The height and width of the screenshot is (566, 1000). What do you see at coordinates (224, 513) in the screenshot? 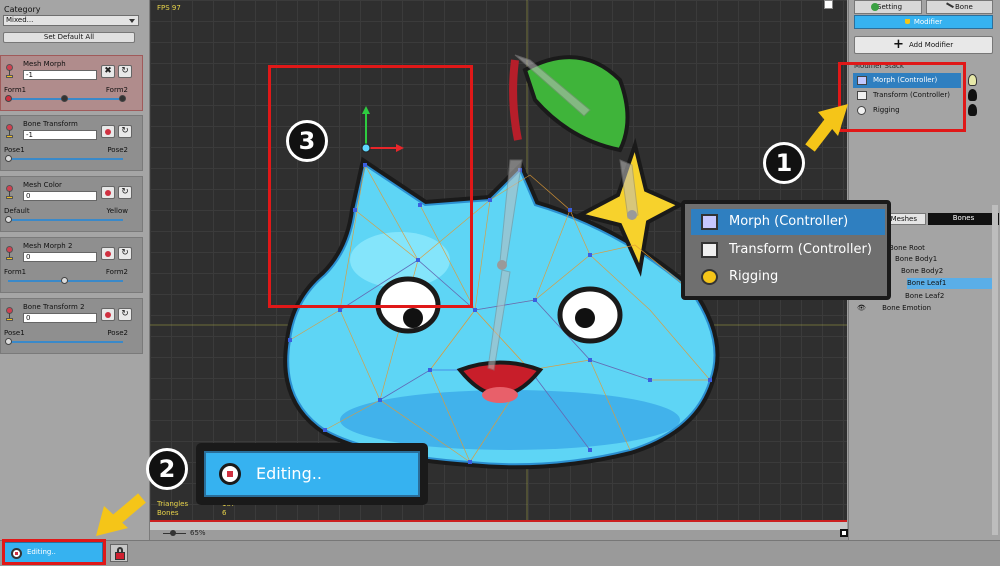
I see `stat-bones-value: 6` at bounding box center [224, 513].